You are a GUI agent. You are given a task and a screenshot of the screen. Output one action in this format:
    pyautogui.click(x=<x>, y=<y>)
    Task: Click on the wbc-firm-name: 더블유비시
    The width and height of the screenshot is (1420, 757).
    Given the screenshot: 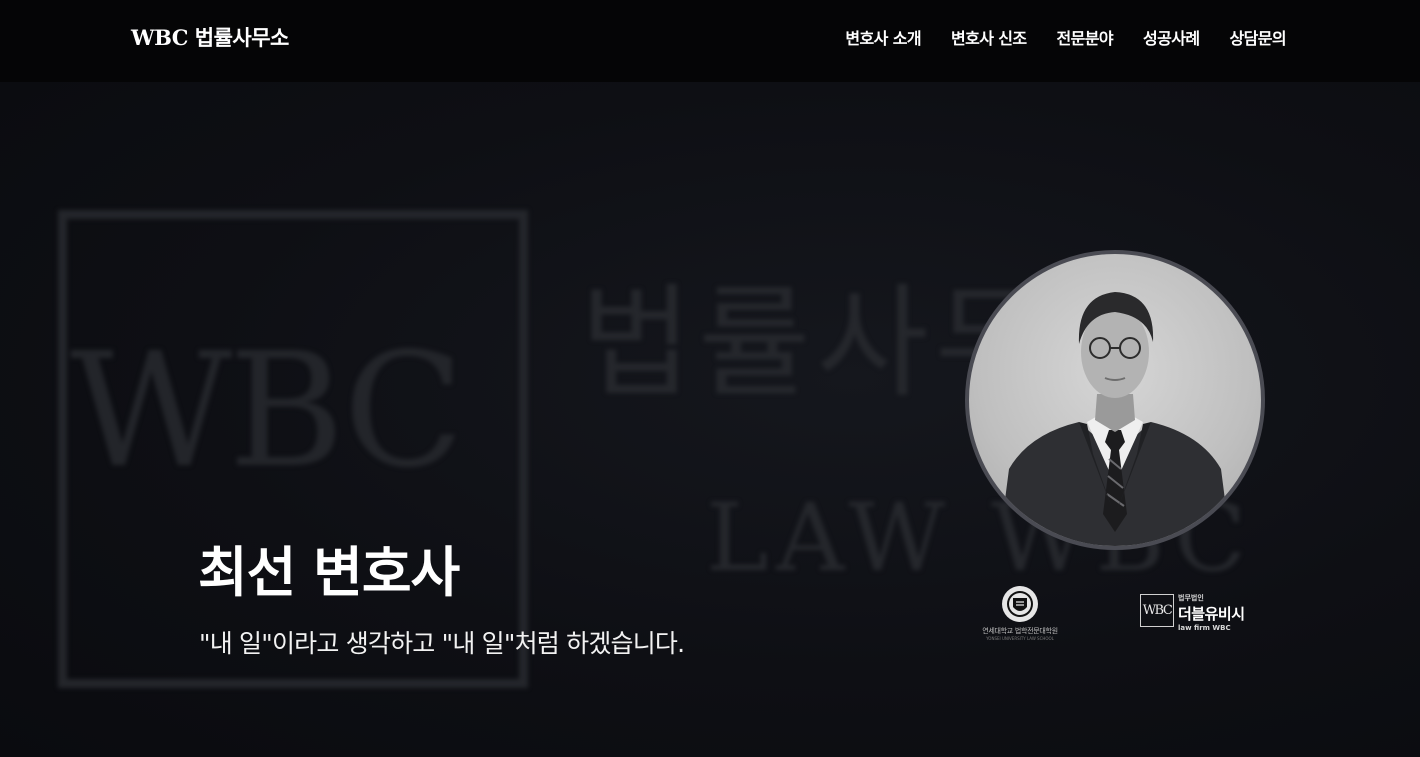 What is the action you would take?
    pyautogui.click(x=1211, y=614)
    